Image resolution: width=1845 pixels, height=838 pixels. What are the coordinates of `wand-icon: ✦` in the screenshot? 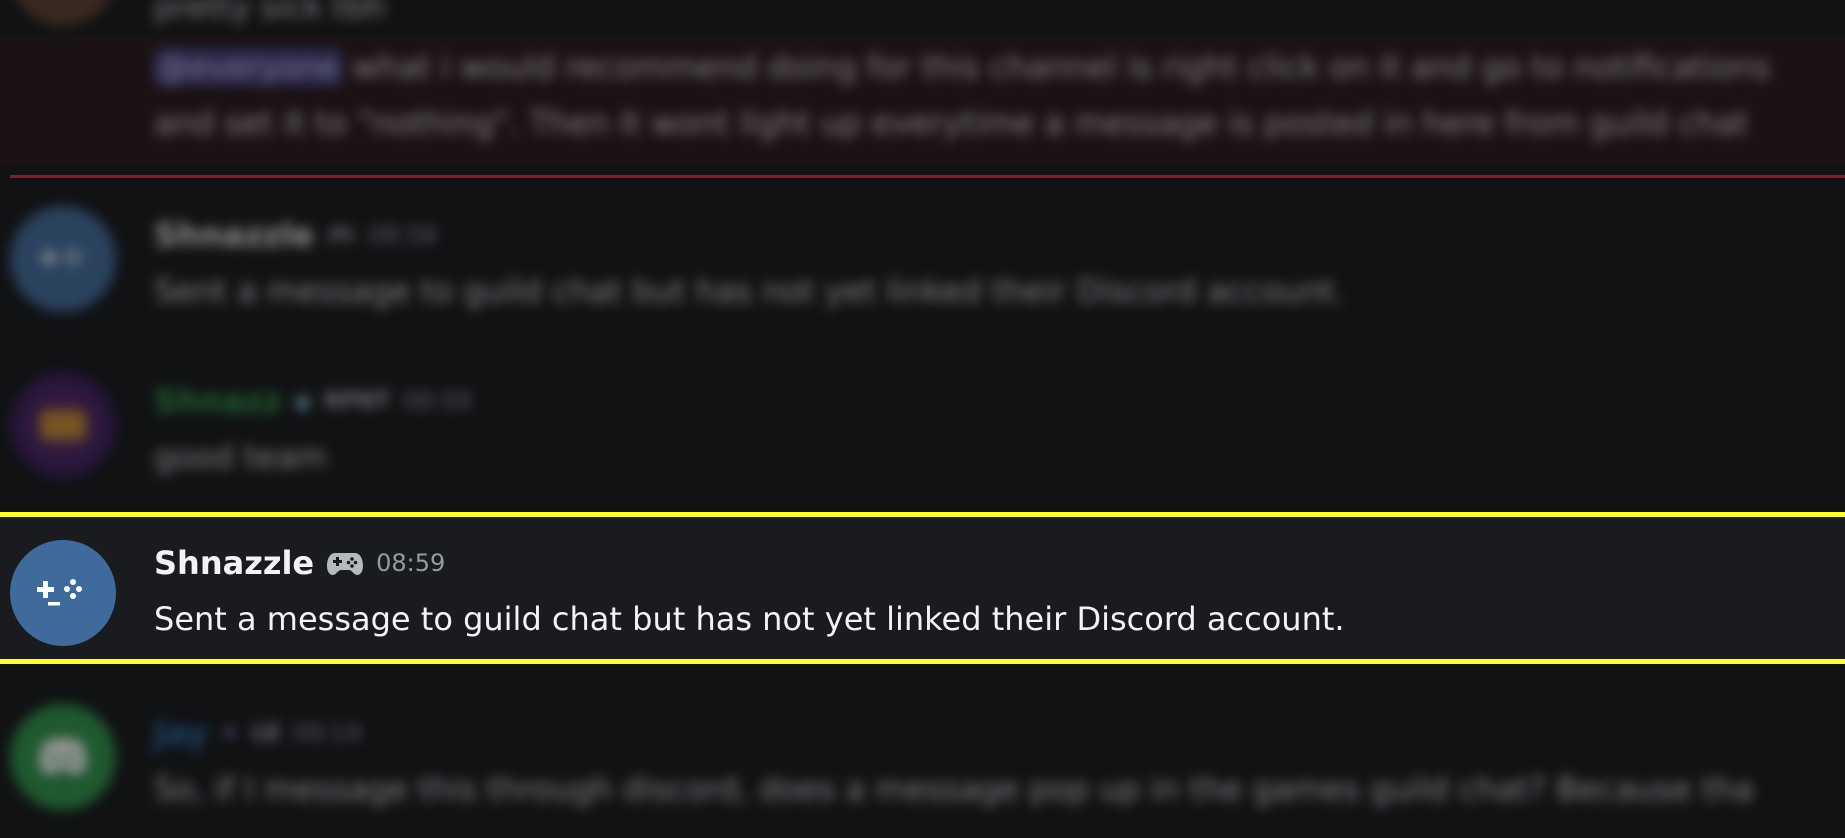 It's located at (229, 733).